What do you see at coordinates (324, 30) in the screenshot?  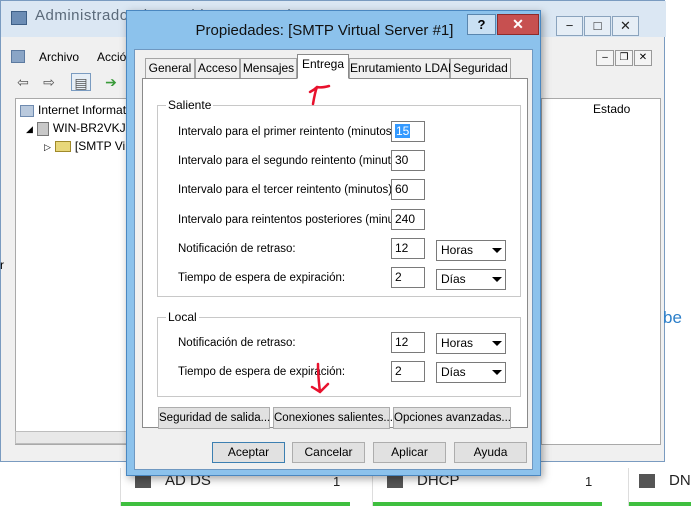 I see `dialog-title: Propiedades: [SMTP Virtual Server #1]` at bounding box center [324, 30].